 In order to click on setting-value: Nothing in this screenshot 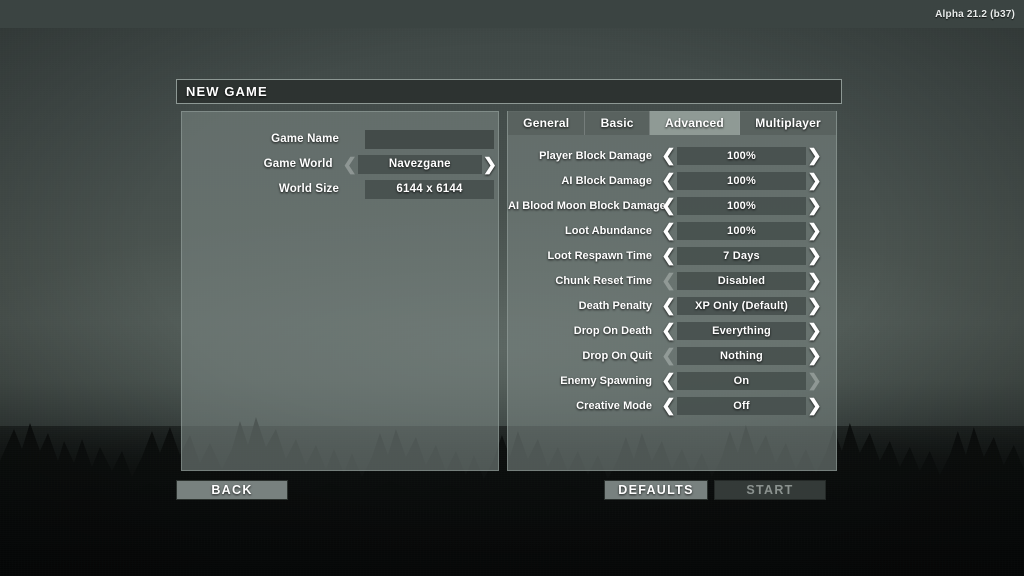, I will do `click(741, 355)`.